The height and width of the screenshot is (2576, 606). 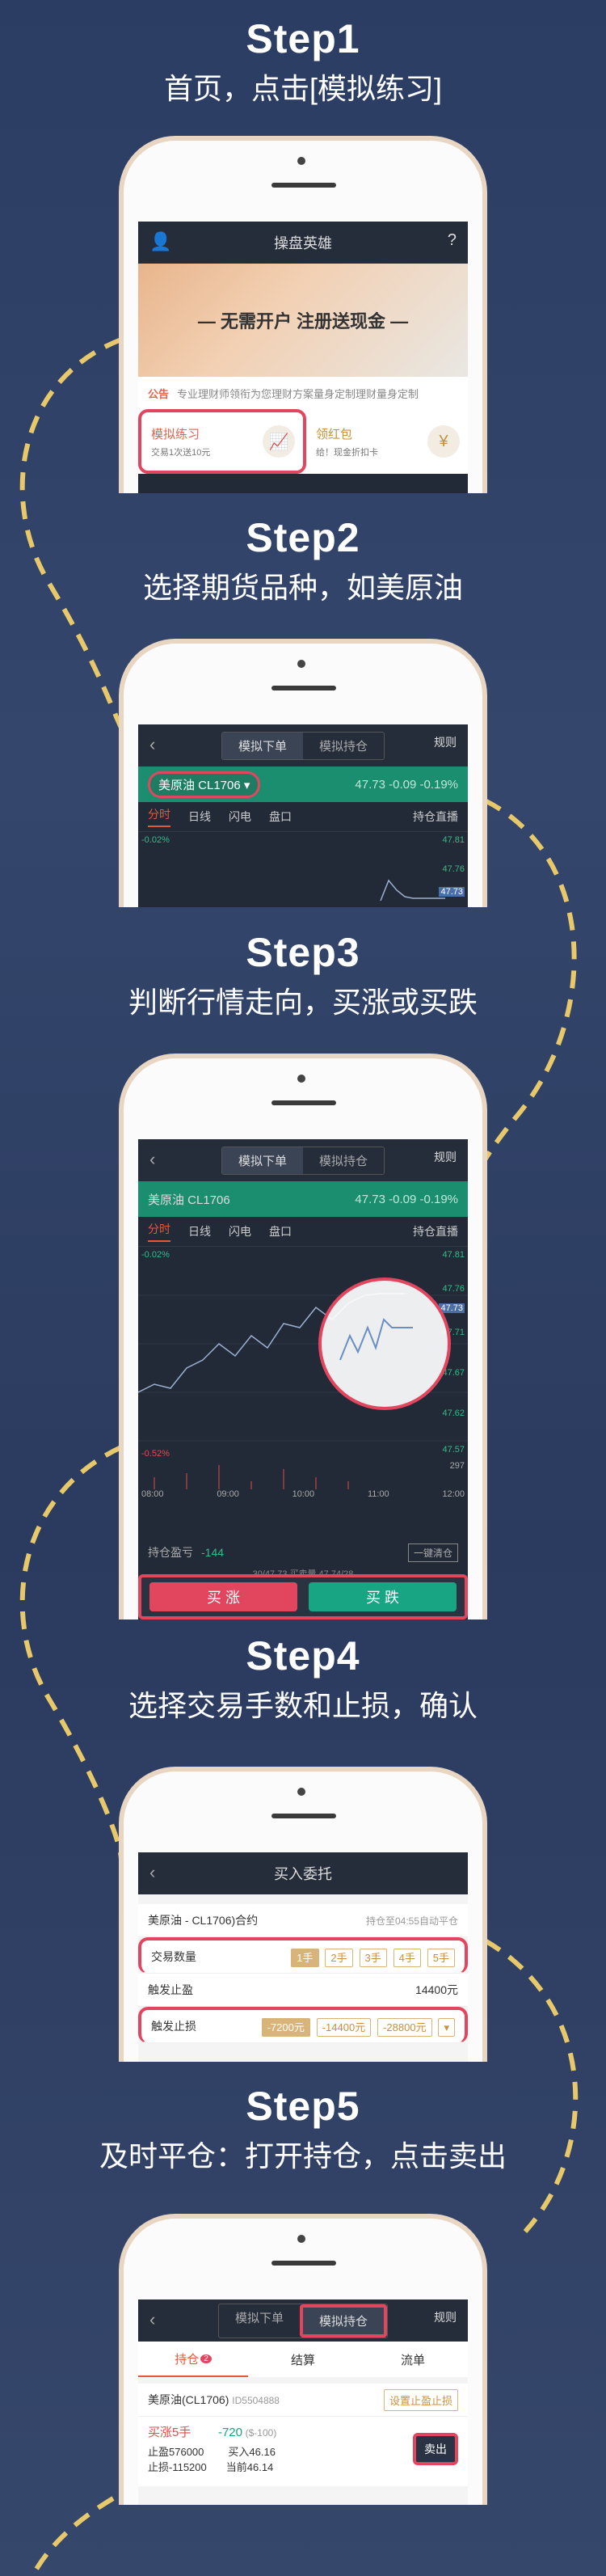 I want to click on notice-bar: 公告 专业理财师领衔为您理财方案量身定制理财量身定制, so click(x=303, y=393).